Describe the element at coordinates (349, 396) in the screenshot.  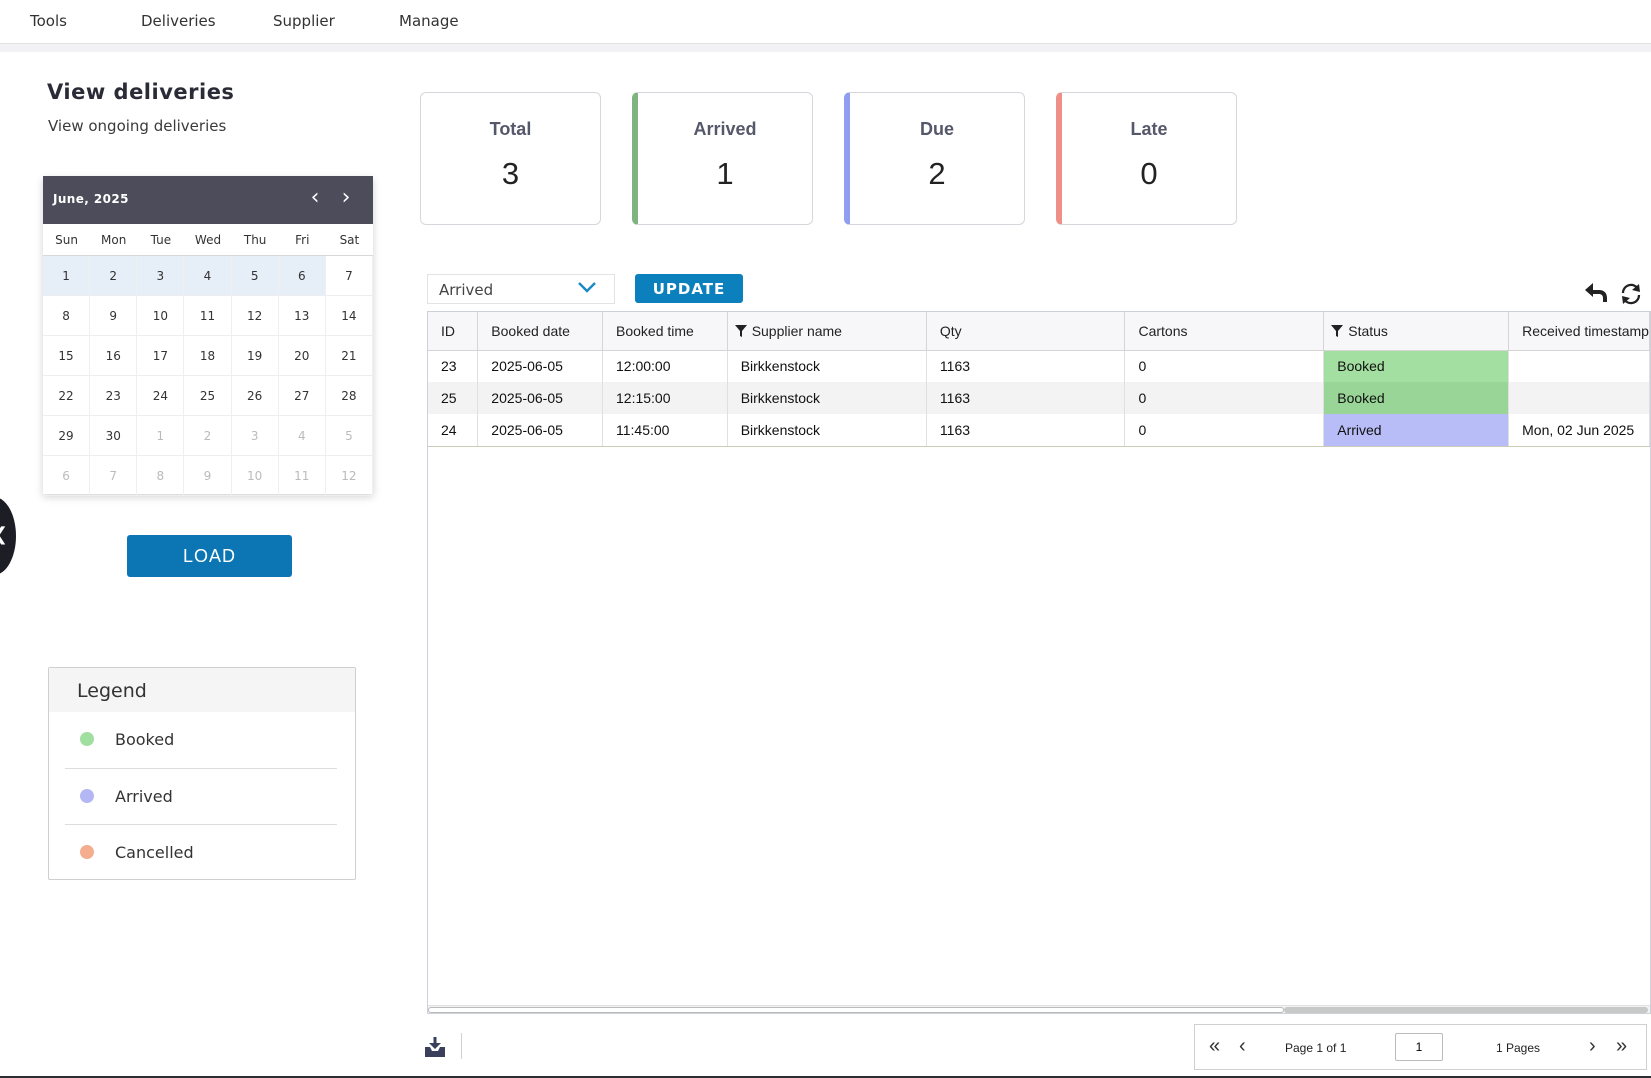
I see `calendar-day: 28` at that location.